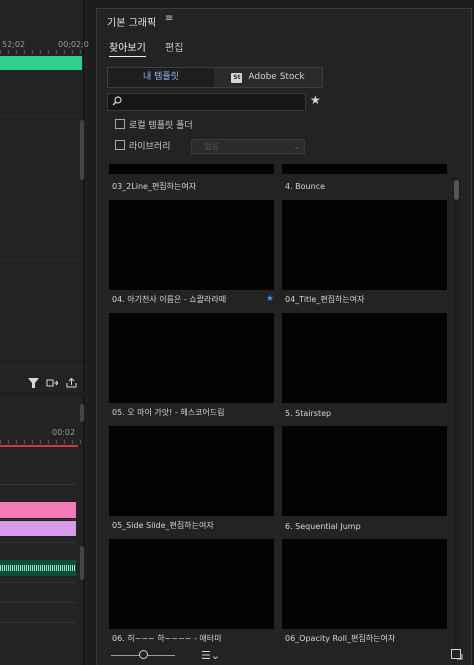 The height and width of the screenshot is (665, 474). Describe the element at coordinates (305, 186) in the screenshot. I see `template-caption: 4. Bounce` at that location.